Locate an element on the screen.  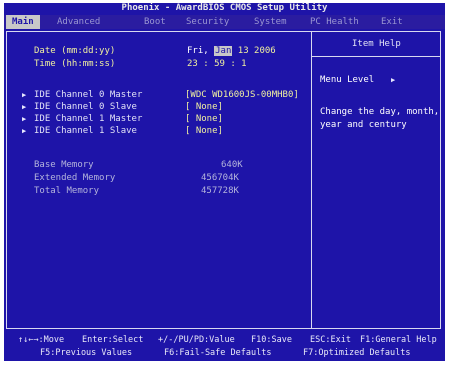
ide-0-slave-label: IDE Channel 0 Slave is located at coordinates (85, 107).